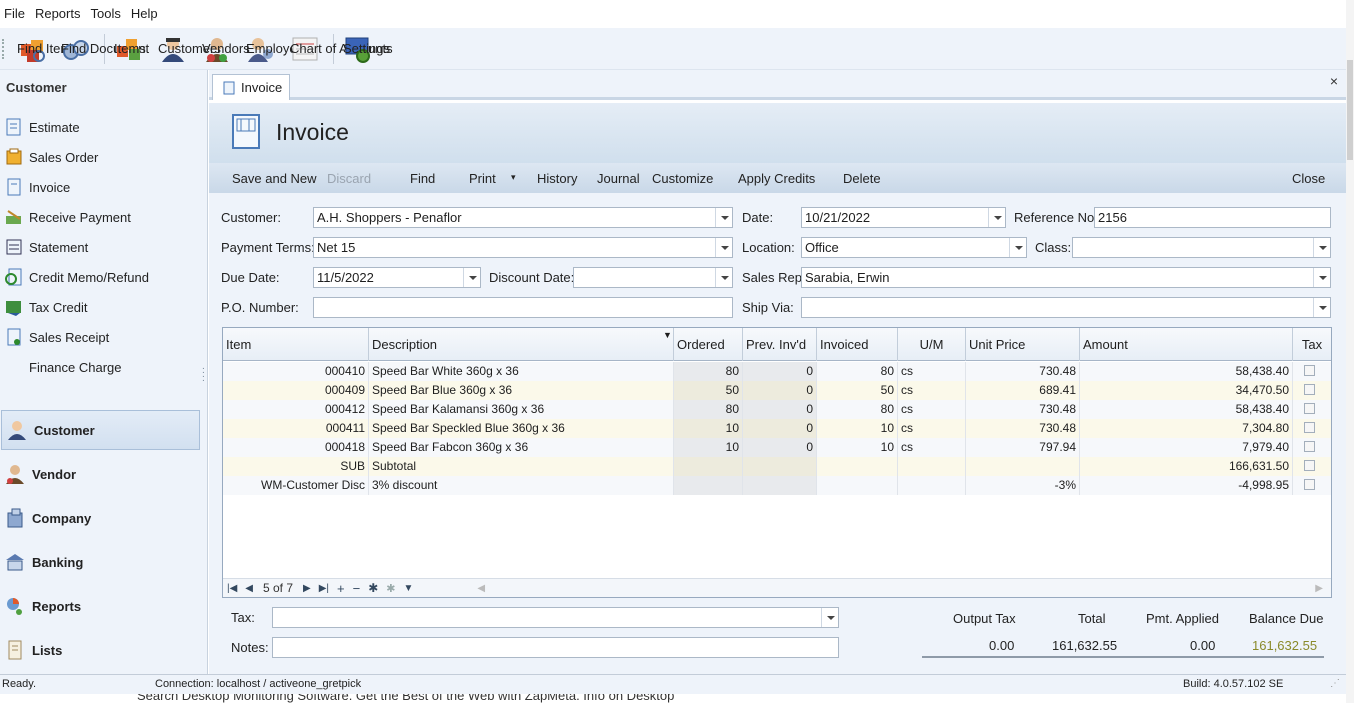 The width and height of the screenshot is (1354, 703). Describe the element at coordinates (103, 474) in the screenshot. I see `sidebar-group-vendor: Vendor` at that location.